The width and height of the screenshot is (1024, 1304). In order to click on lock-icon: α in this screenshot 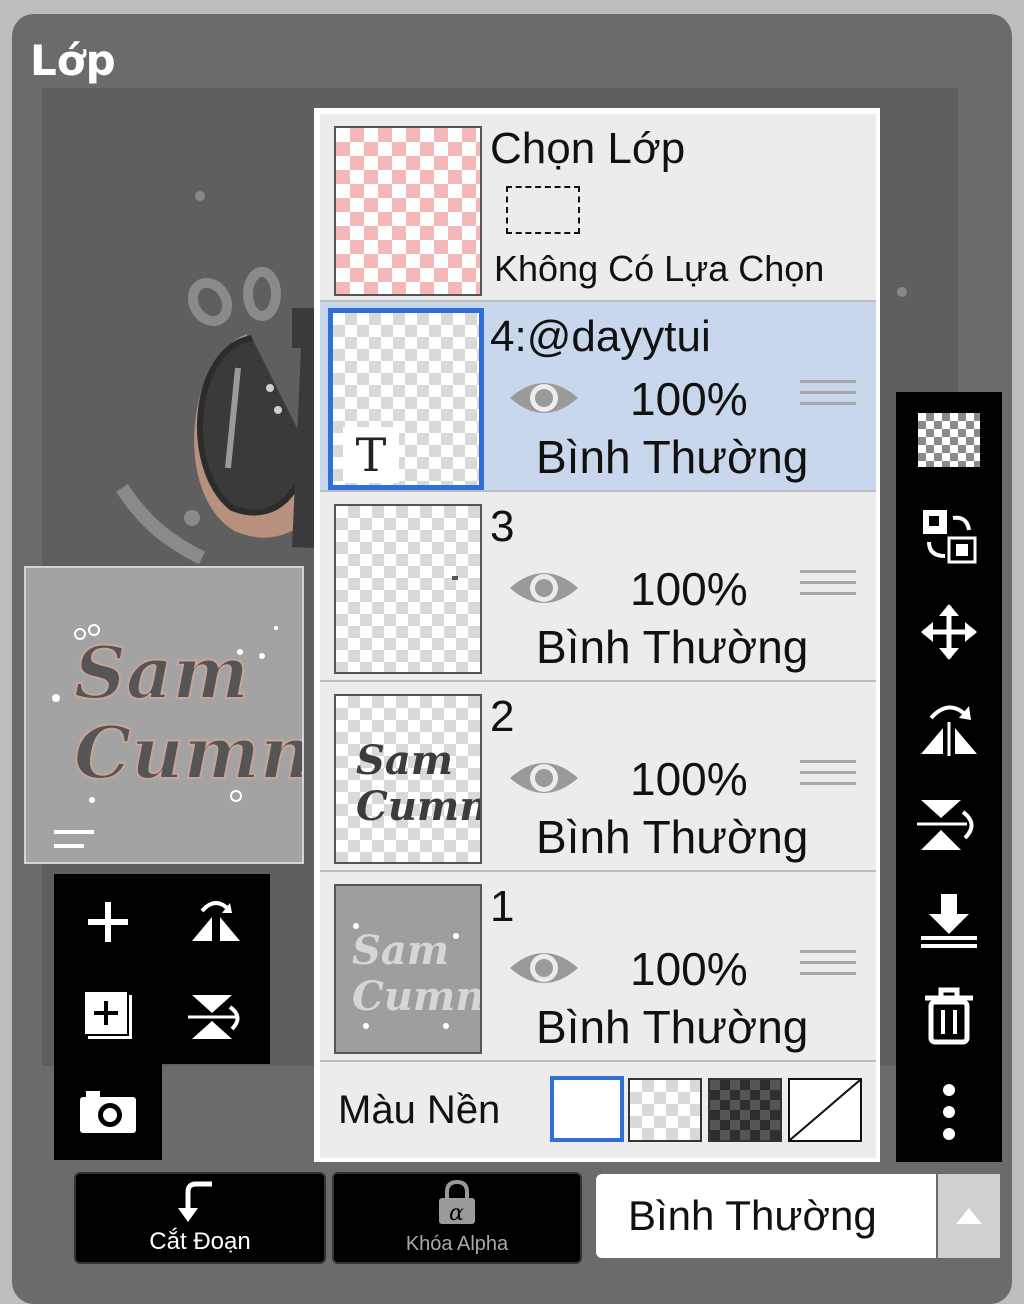, I will do `click(457, 1202)`.